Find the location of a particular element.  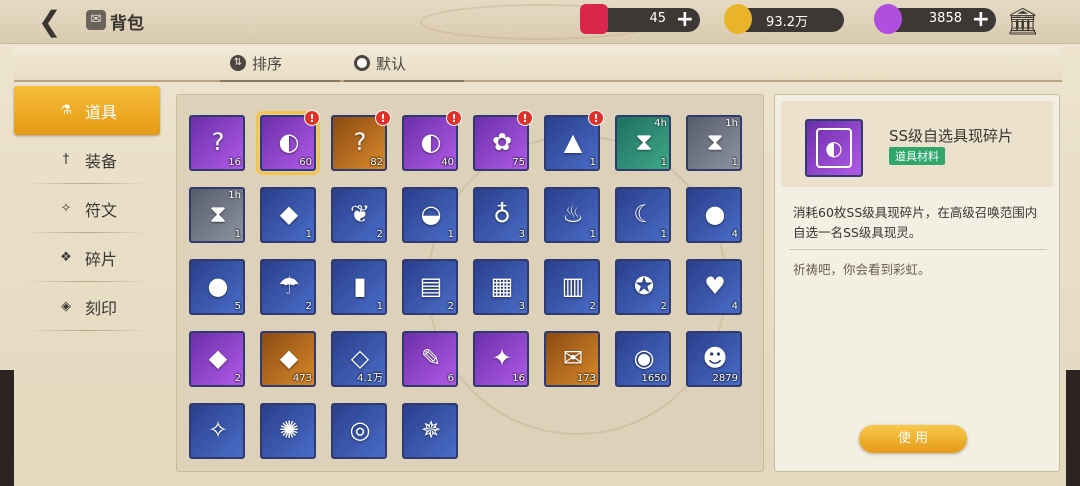

inventory-slot: ? 82! is located at coordinates (361, 140).